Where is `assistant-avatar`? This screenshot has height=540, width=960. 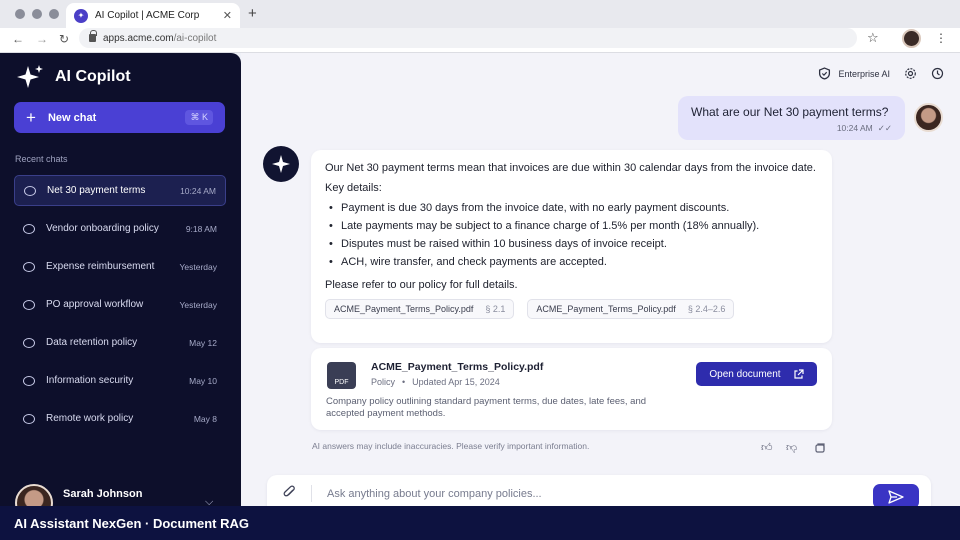
assistant-avatar is located at coordinates (281, 164).